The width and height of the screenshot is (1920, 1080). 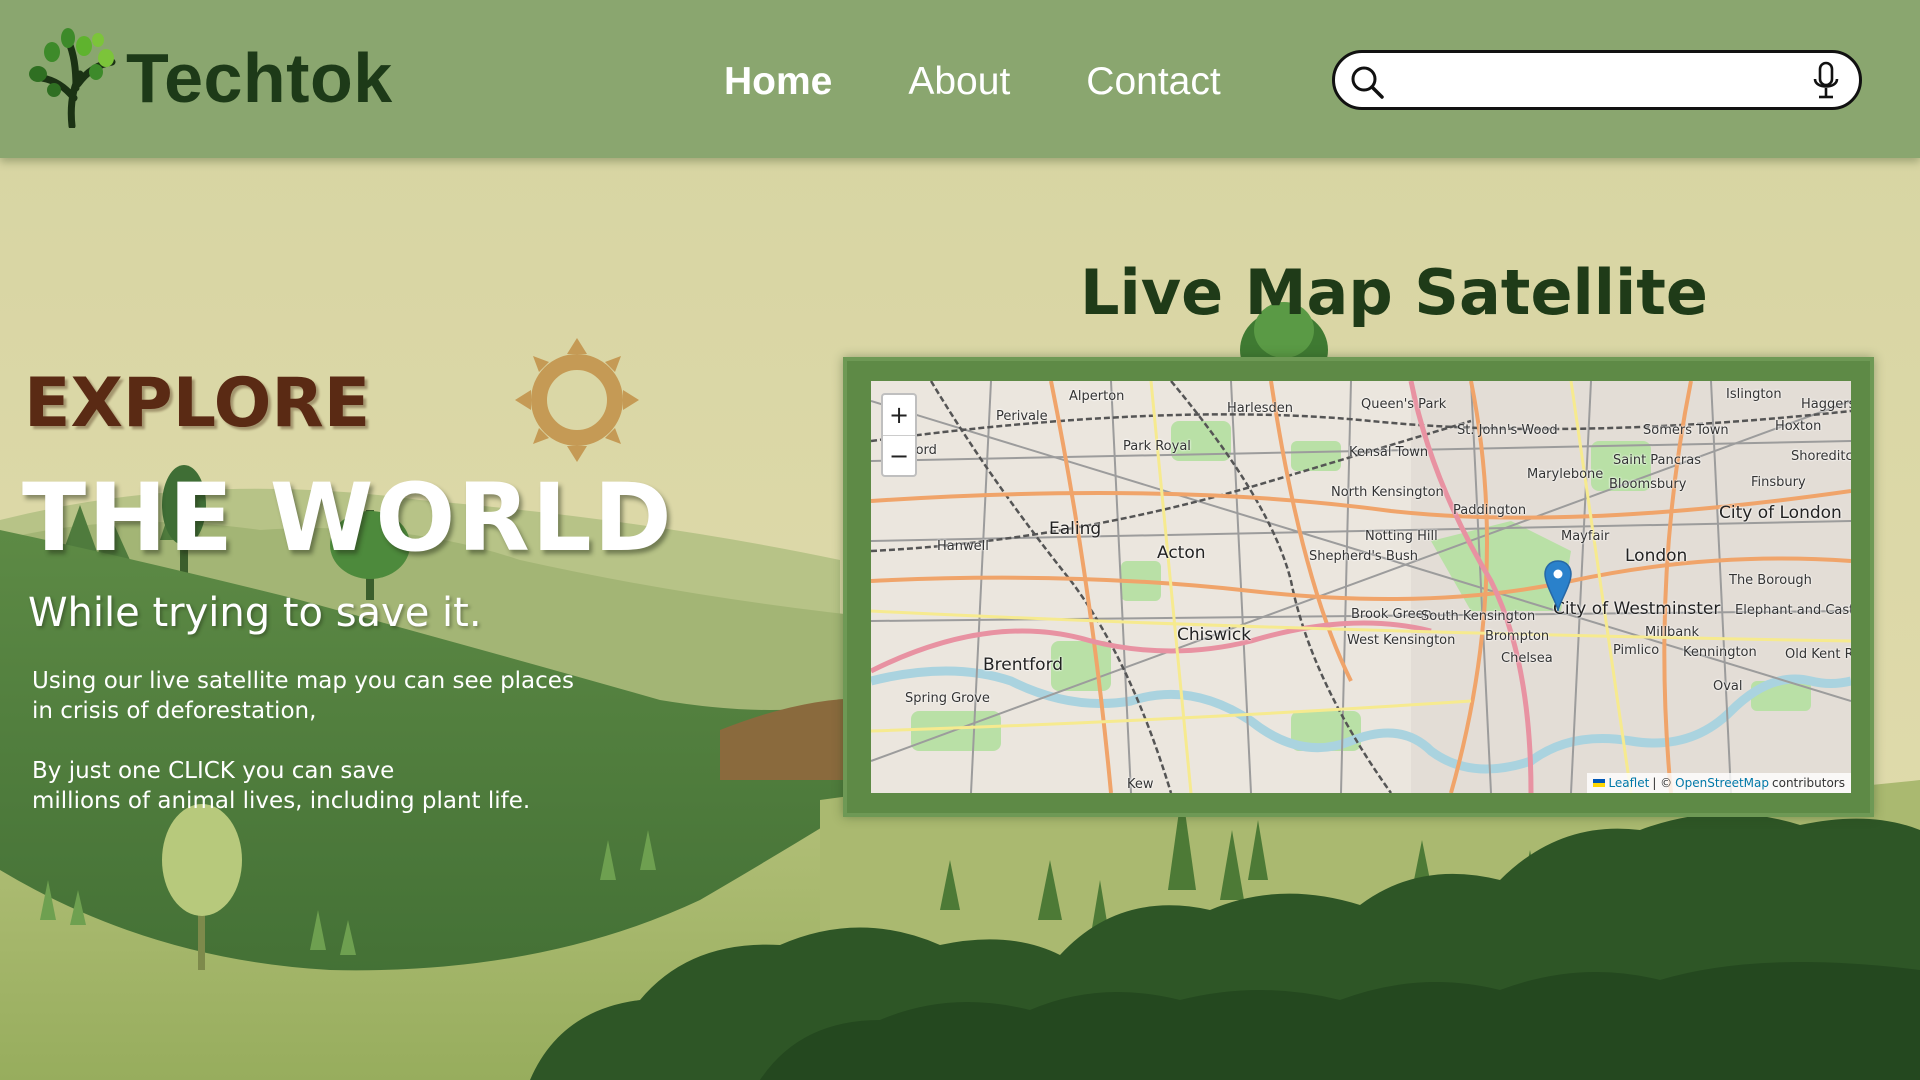 I want to click on map-label: Spring Grove, so click(x=947, y=698).